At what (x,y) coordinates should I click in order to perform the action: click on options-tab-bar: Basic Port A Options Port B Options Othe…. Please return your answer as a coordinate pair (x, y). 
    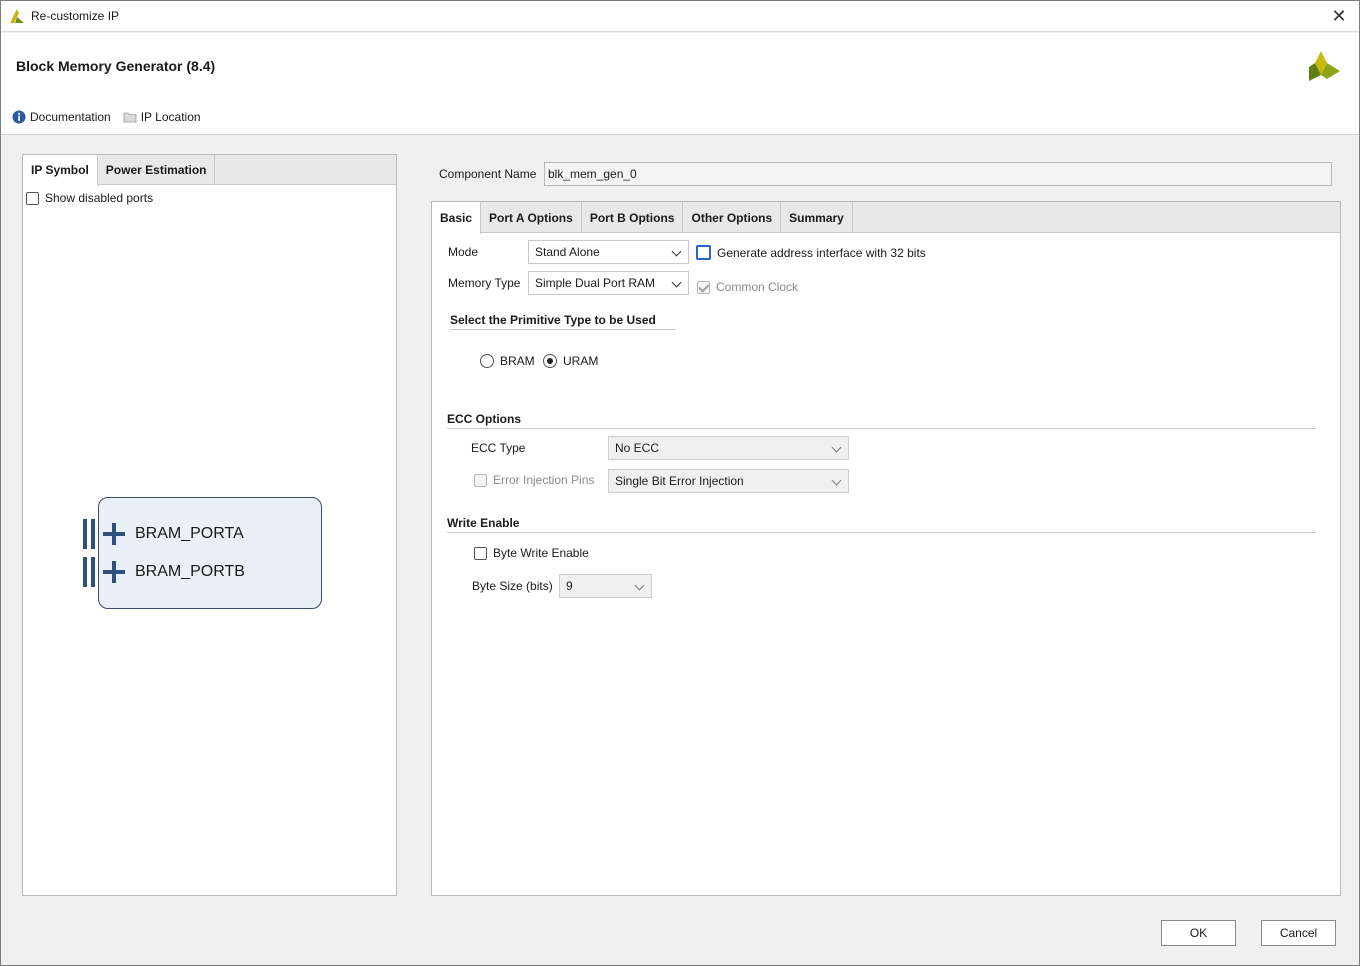
    Looking at the image, I should click on (886, 218).